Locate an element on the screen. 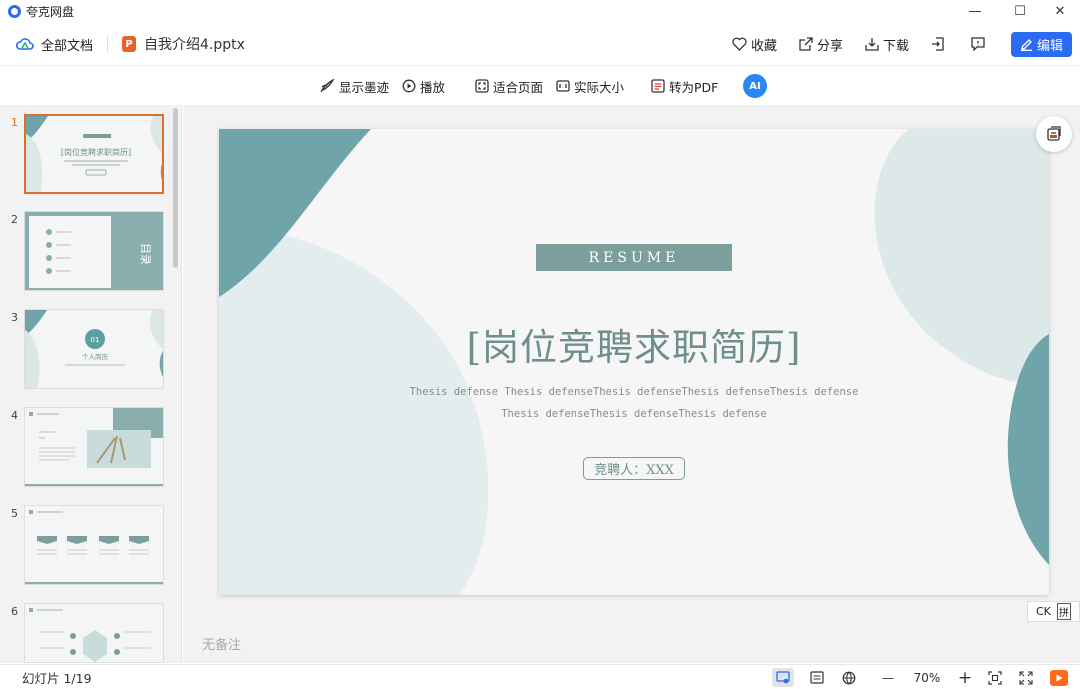  play-button: 播放 is located at coordinates (423, 86).